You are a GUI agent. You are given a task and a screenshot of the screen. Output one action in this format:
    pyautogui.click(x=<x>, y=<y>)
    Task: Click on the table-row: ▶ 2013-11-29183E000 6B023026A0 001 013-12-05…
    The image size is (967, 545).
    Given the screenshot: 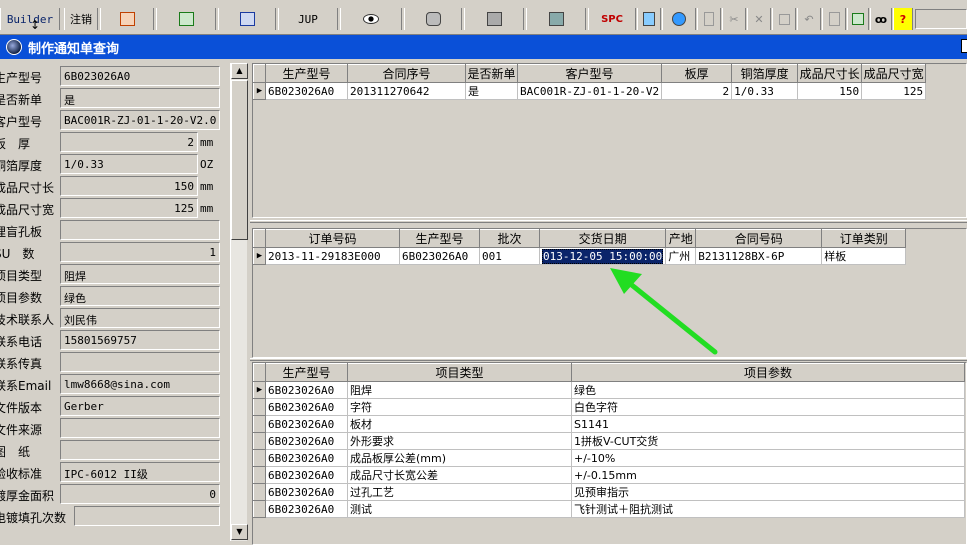 What is the action you would take?
    pyautogui.click(x=580, y=256)
    